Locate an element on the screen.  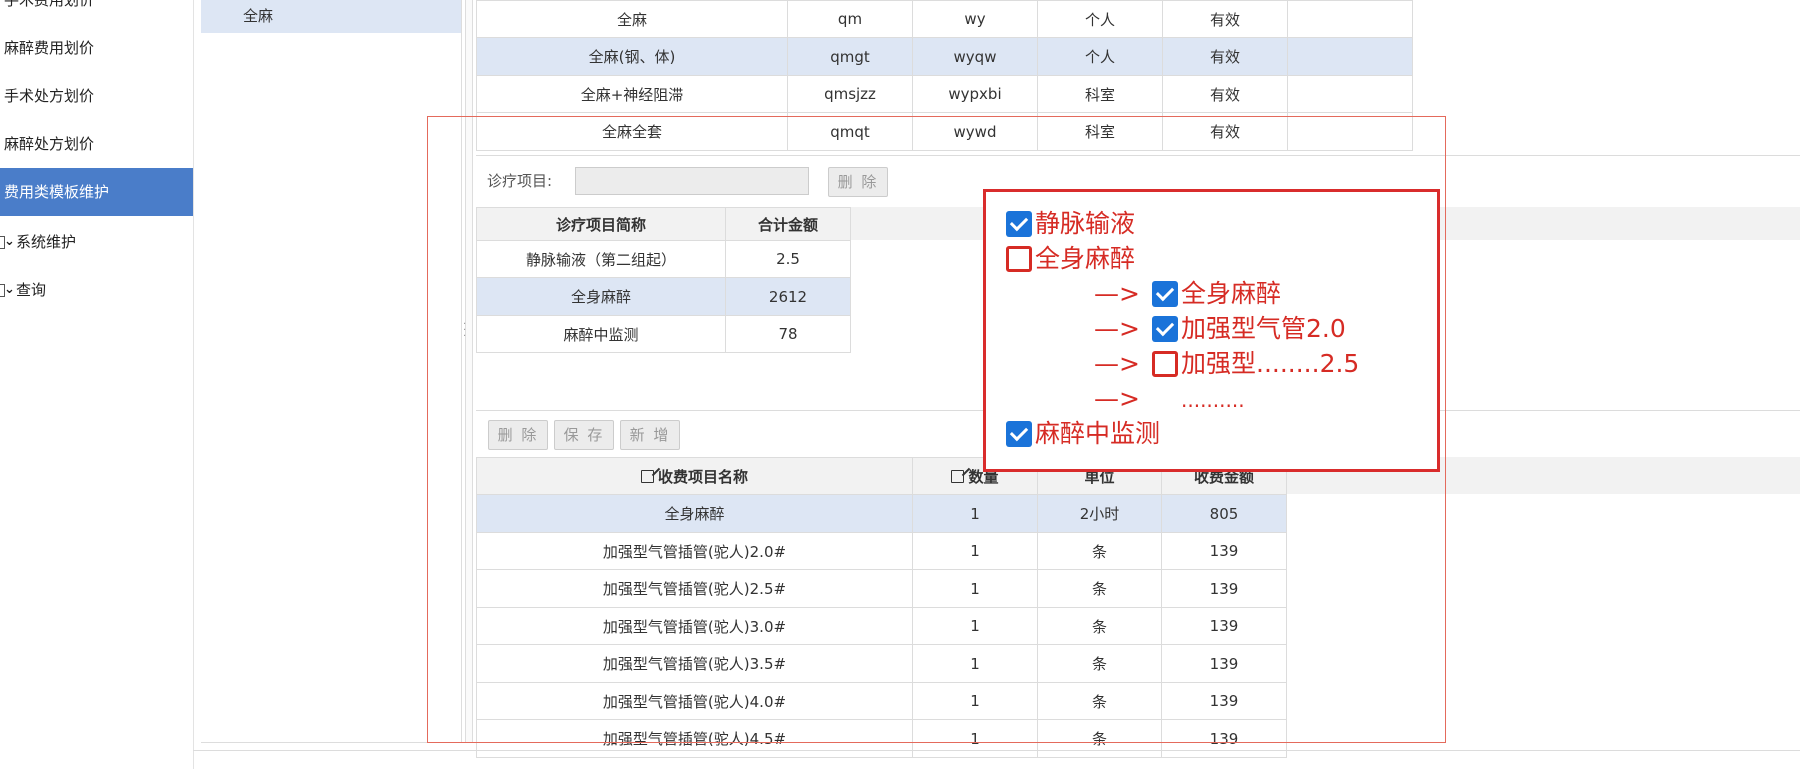
annotation-line: —> 加强型气管2.0 is located at coordinates (1220, 329).